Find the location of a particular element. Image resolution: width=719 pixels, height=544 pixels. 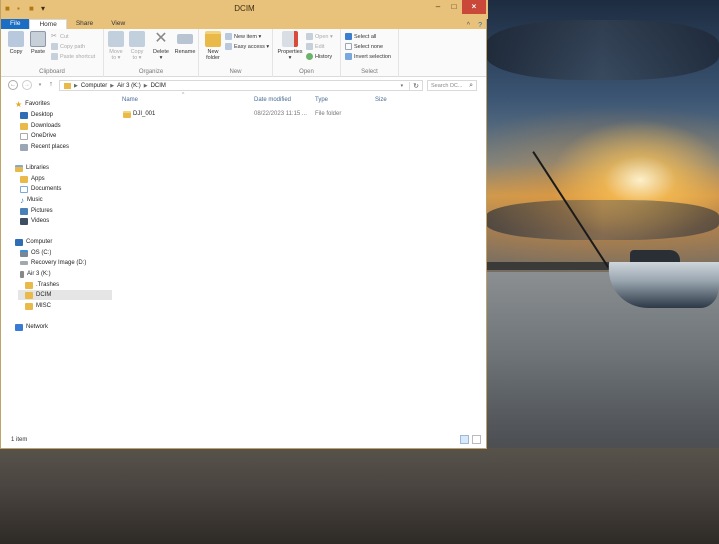

onedrive-icon is located at coordinates (24, 136).